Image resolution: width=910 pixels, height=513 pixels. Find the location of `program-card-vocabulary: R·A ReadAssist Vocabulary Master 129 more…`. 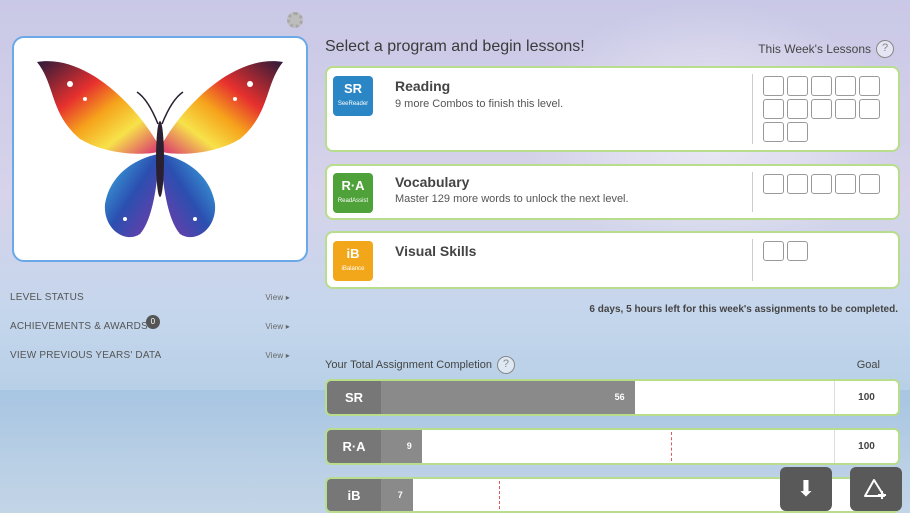

program-card-vocabulary: R·A ReadAssist Vocabulary Master 129 more… is located at coordinates (612, 192).